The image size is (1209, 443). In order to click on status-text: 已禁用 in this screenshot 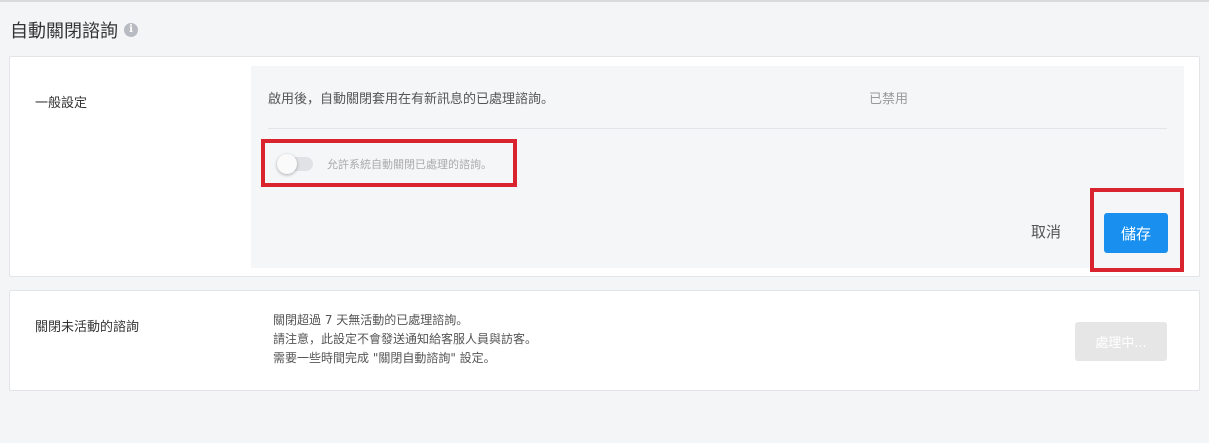, I will do `click(889, 99)`.